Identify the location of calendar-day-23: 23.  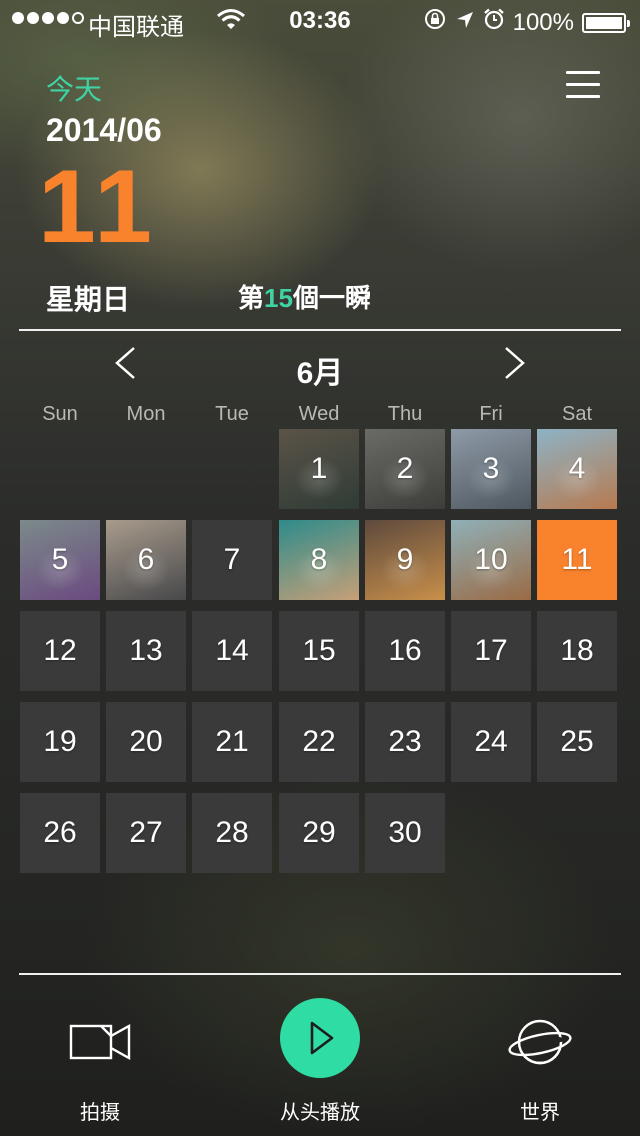
(405, 742).